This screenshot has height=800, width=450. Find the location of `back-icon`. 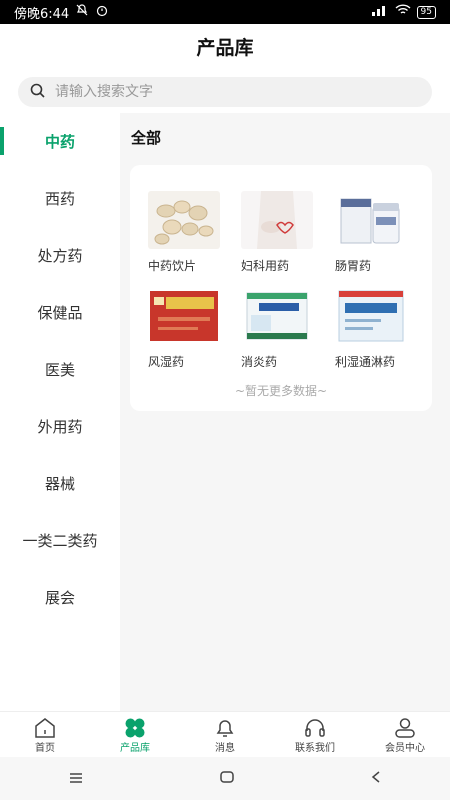

back-icon is located at coordinates (376, 778).